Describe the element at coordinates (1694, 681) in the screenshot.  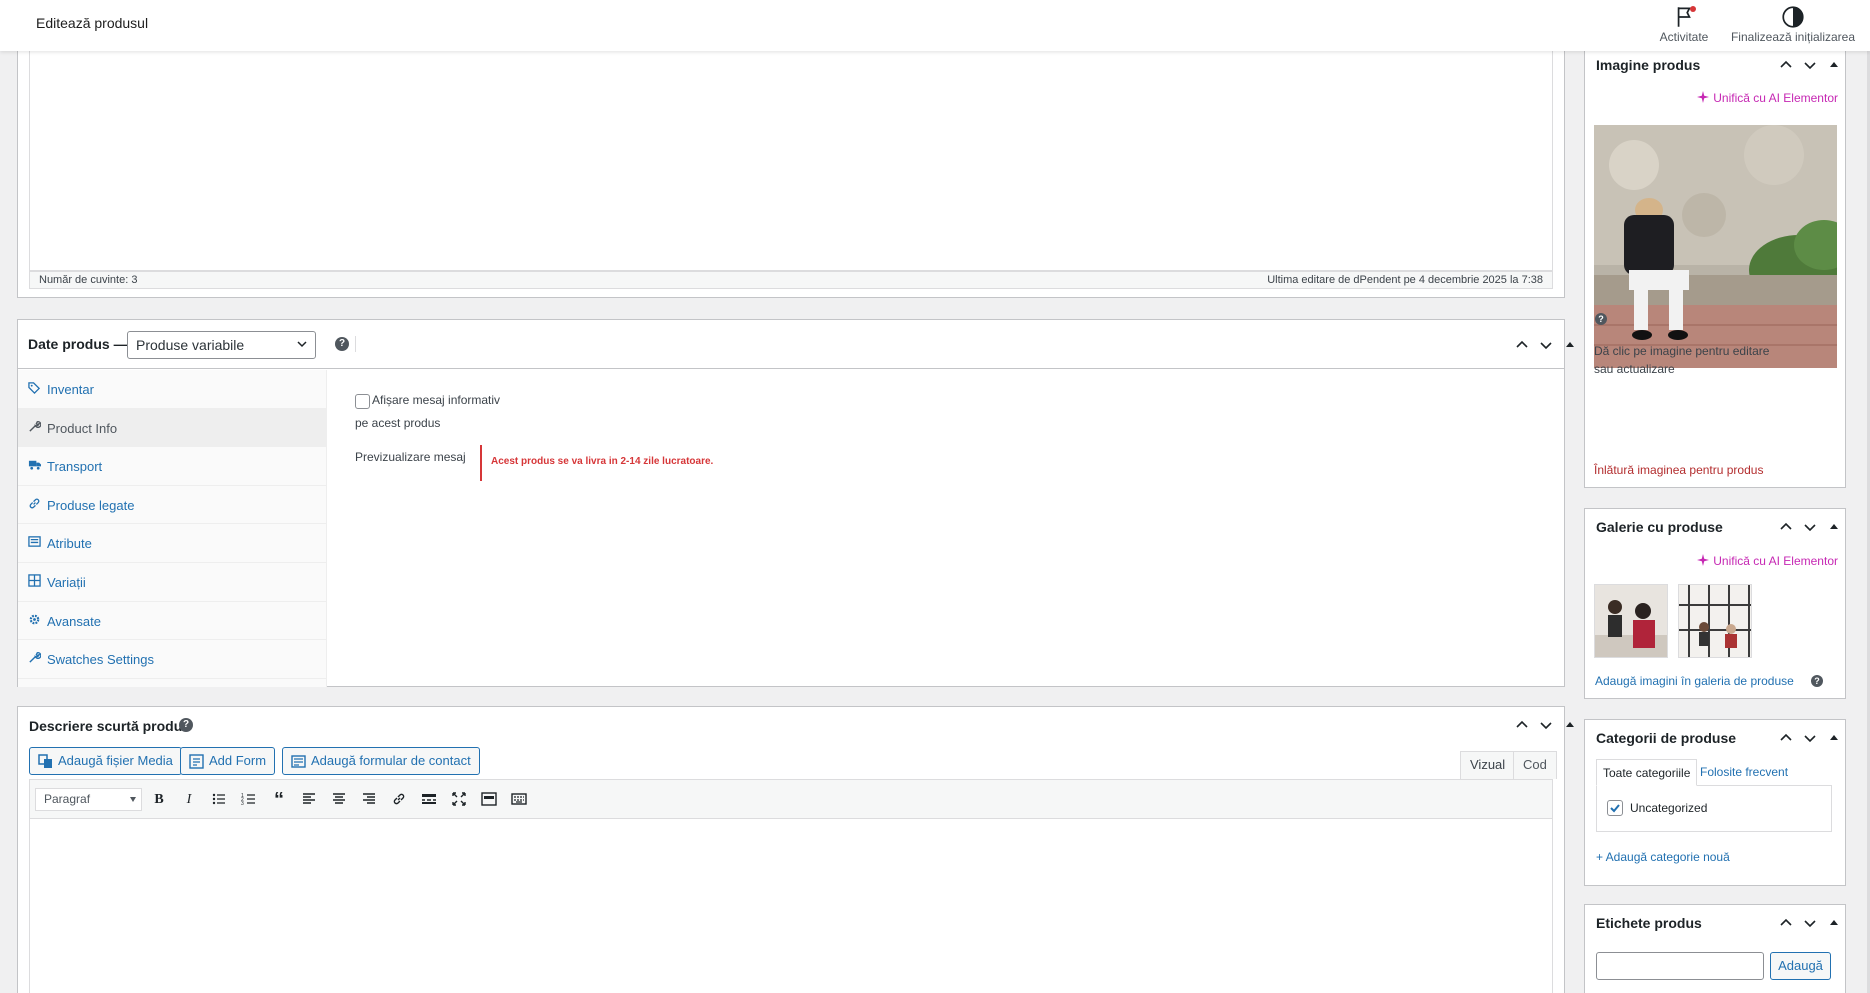
I see `add-gallery-images-link: Adaugă imagini în galeria de produse` at that location.